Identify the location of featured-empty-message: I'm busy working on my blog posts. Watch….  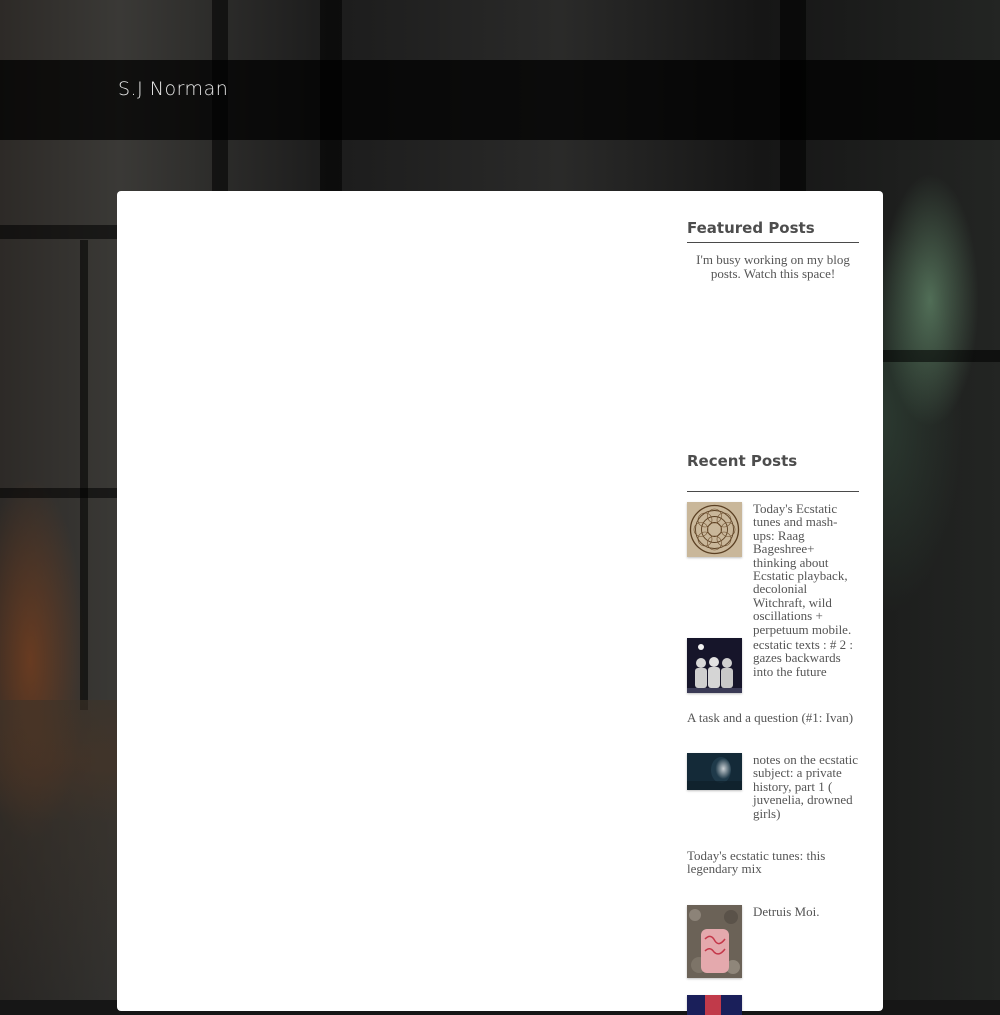
(773, 266).